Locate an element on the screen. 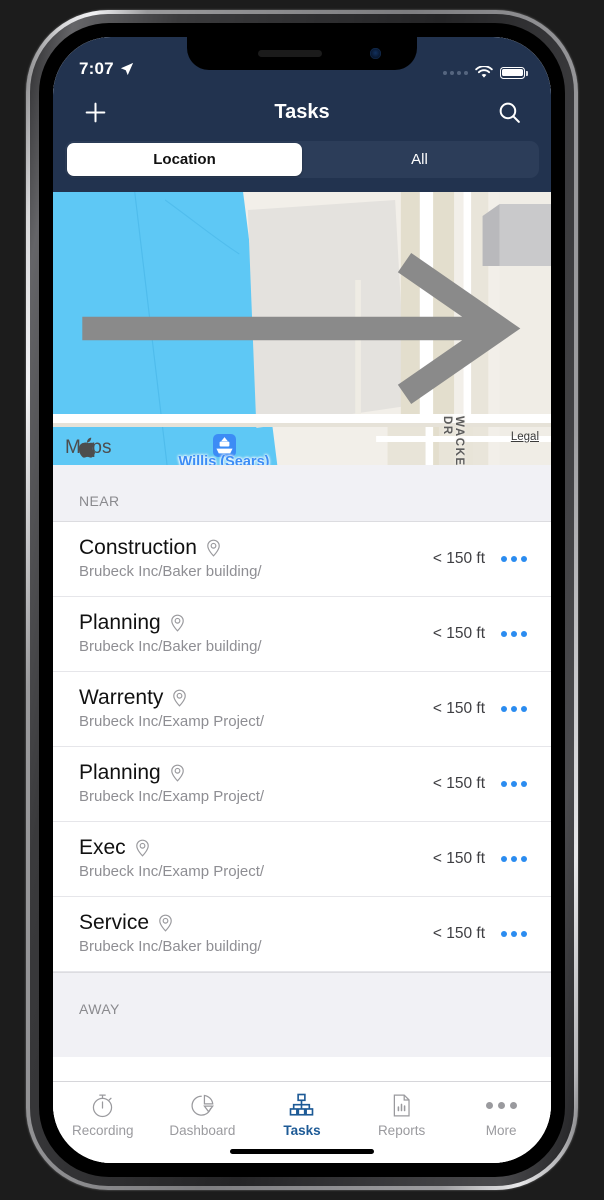  cellular-dots-icon is located at coordinates (455, 72).